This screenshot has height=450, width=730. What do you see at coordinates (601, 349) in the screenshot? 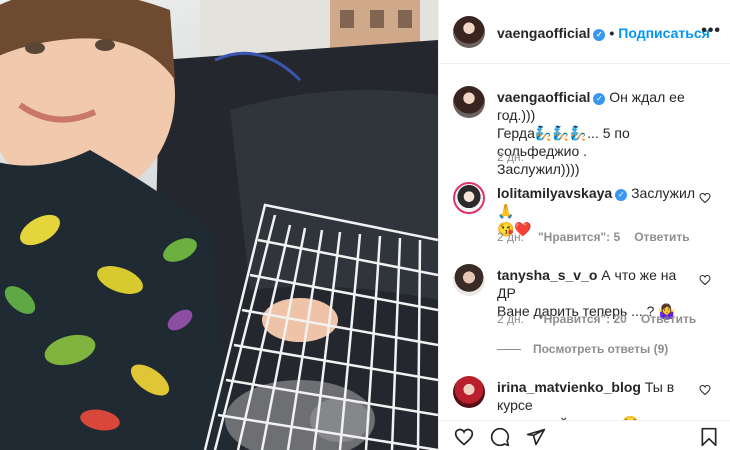
I see `view-replies-label: Посмотреть ответы (9)` at bounding box center [601, 349].